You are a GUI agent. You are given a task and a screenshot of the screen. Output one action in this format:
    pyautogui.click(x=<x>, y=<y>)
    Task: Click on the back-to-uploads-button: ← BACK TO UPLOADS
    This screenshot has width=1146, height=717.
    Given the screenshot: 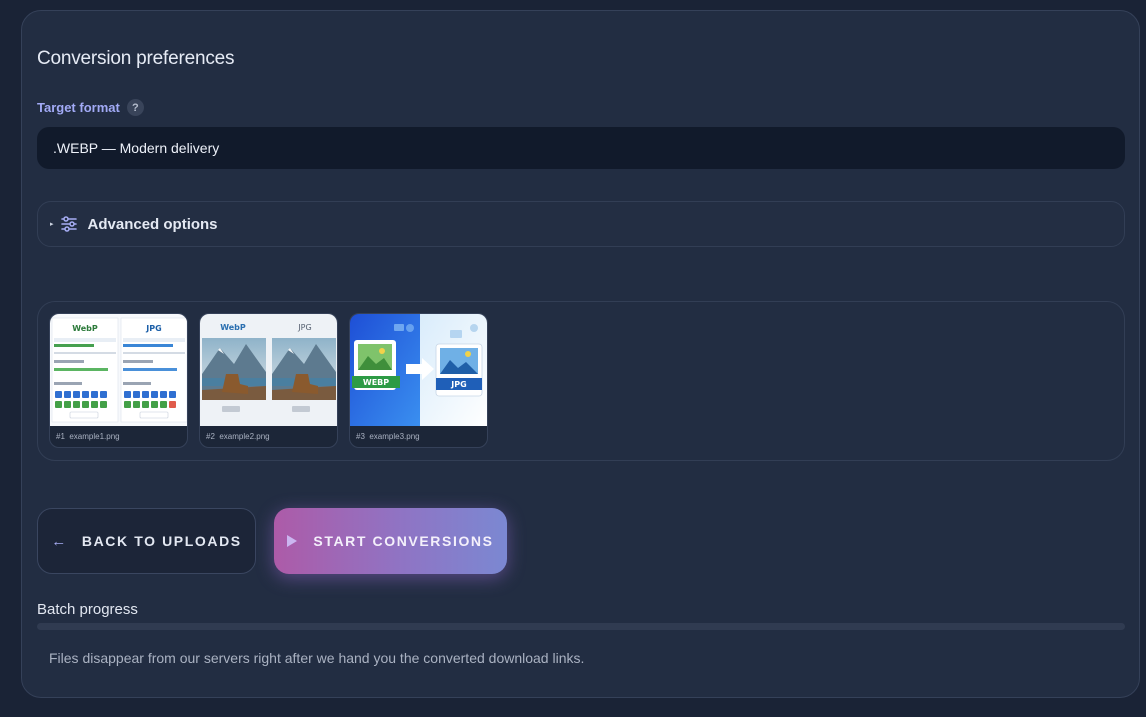 What is the action you would take?
    pyautogui.click(x=146, y=541)
    